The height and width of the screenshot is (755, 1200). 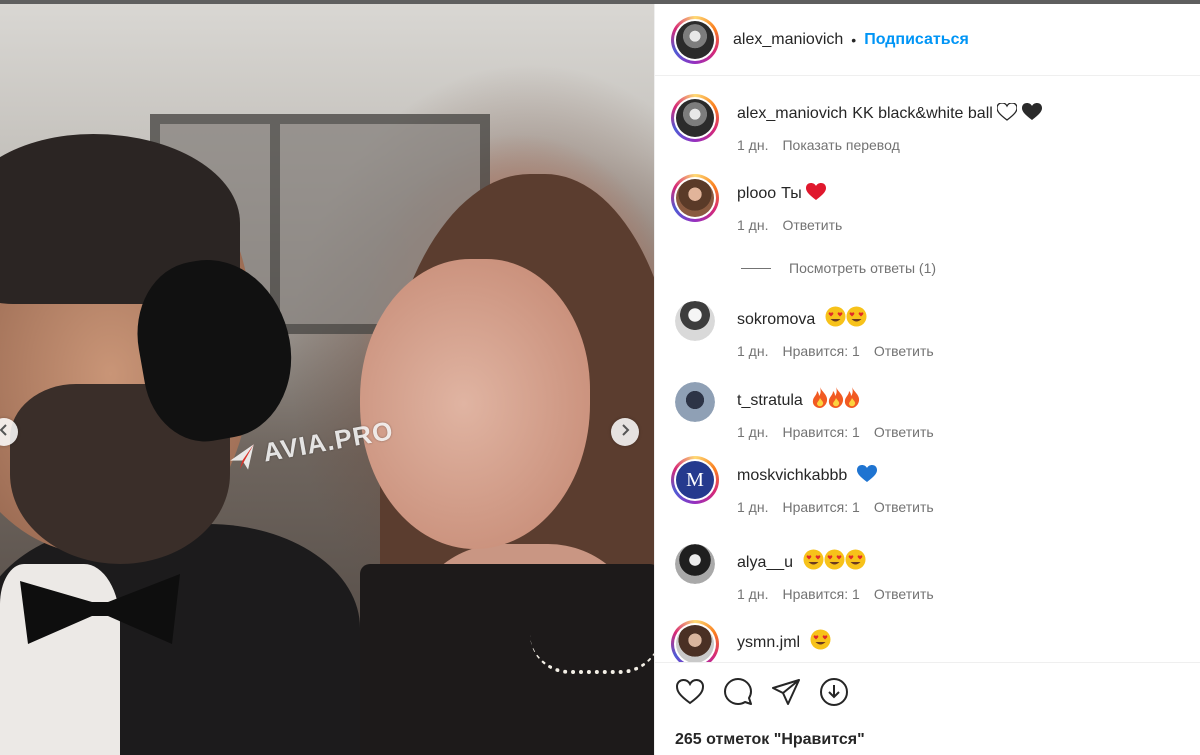 I want to click on comment-username: t_stratula, so click(x=770, y=400).